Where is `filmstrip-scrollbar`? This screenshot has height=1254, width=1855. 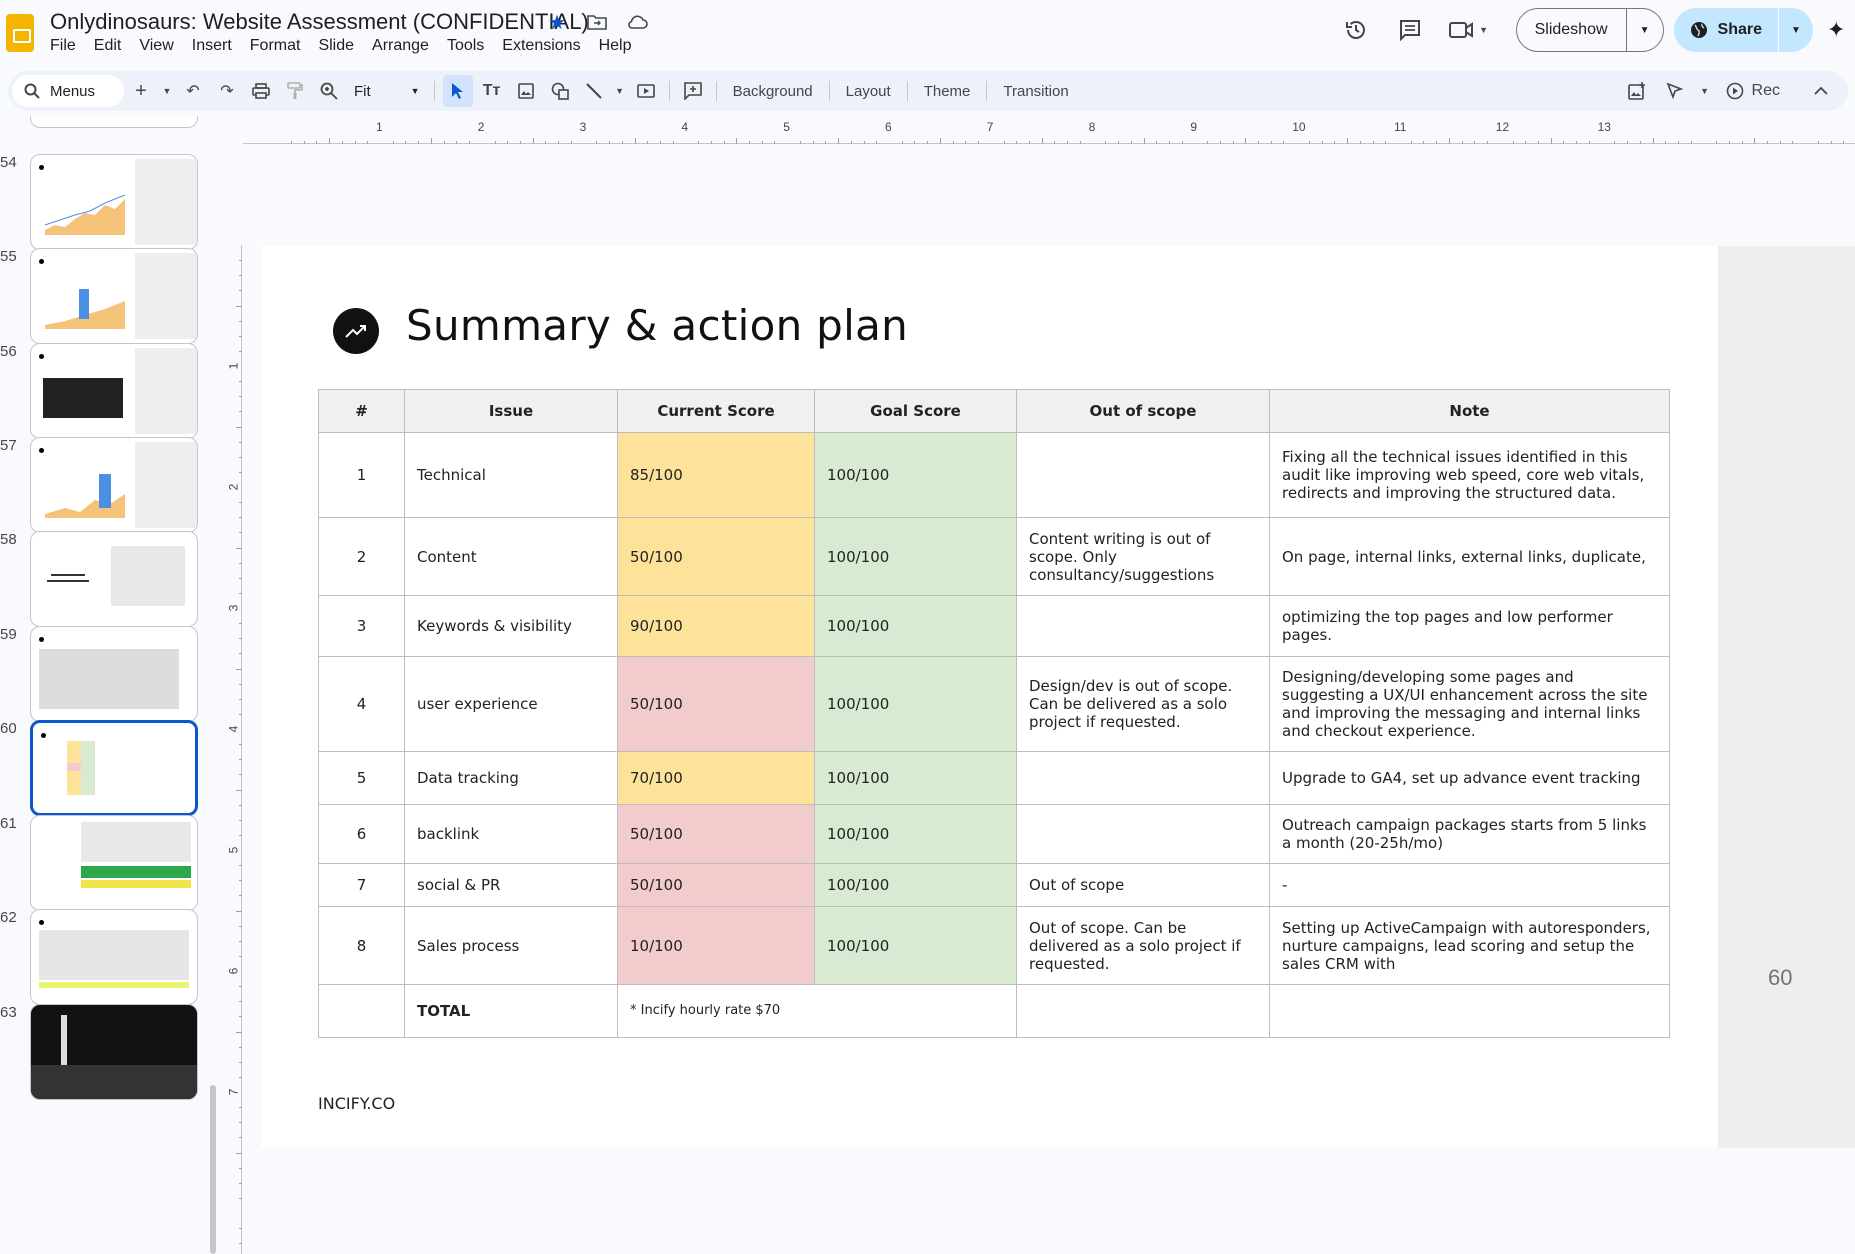 filmstrip-scrollbar is located at coordinates (213, 1169).